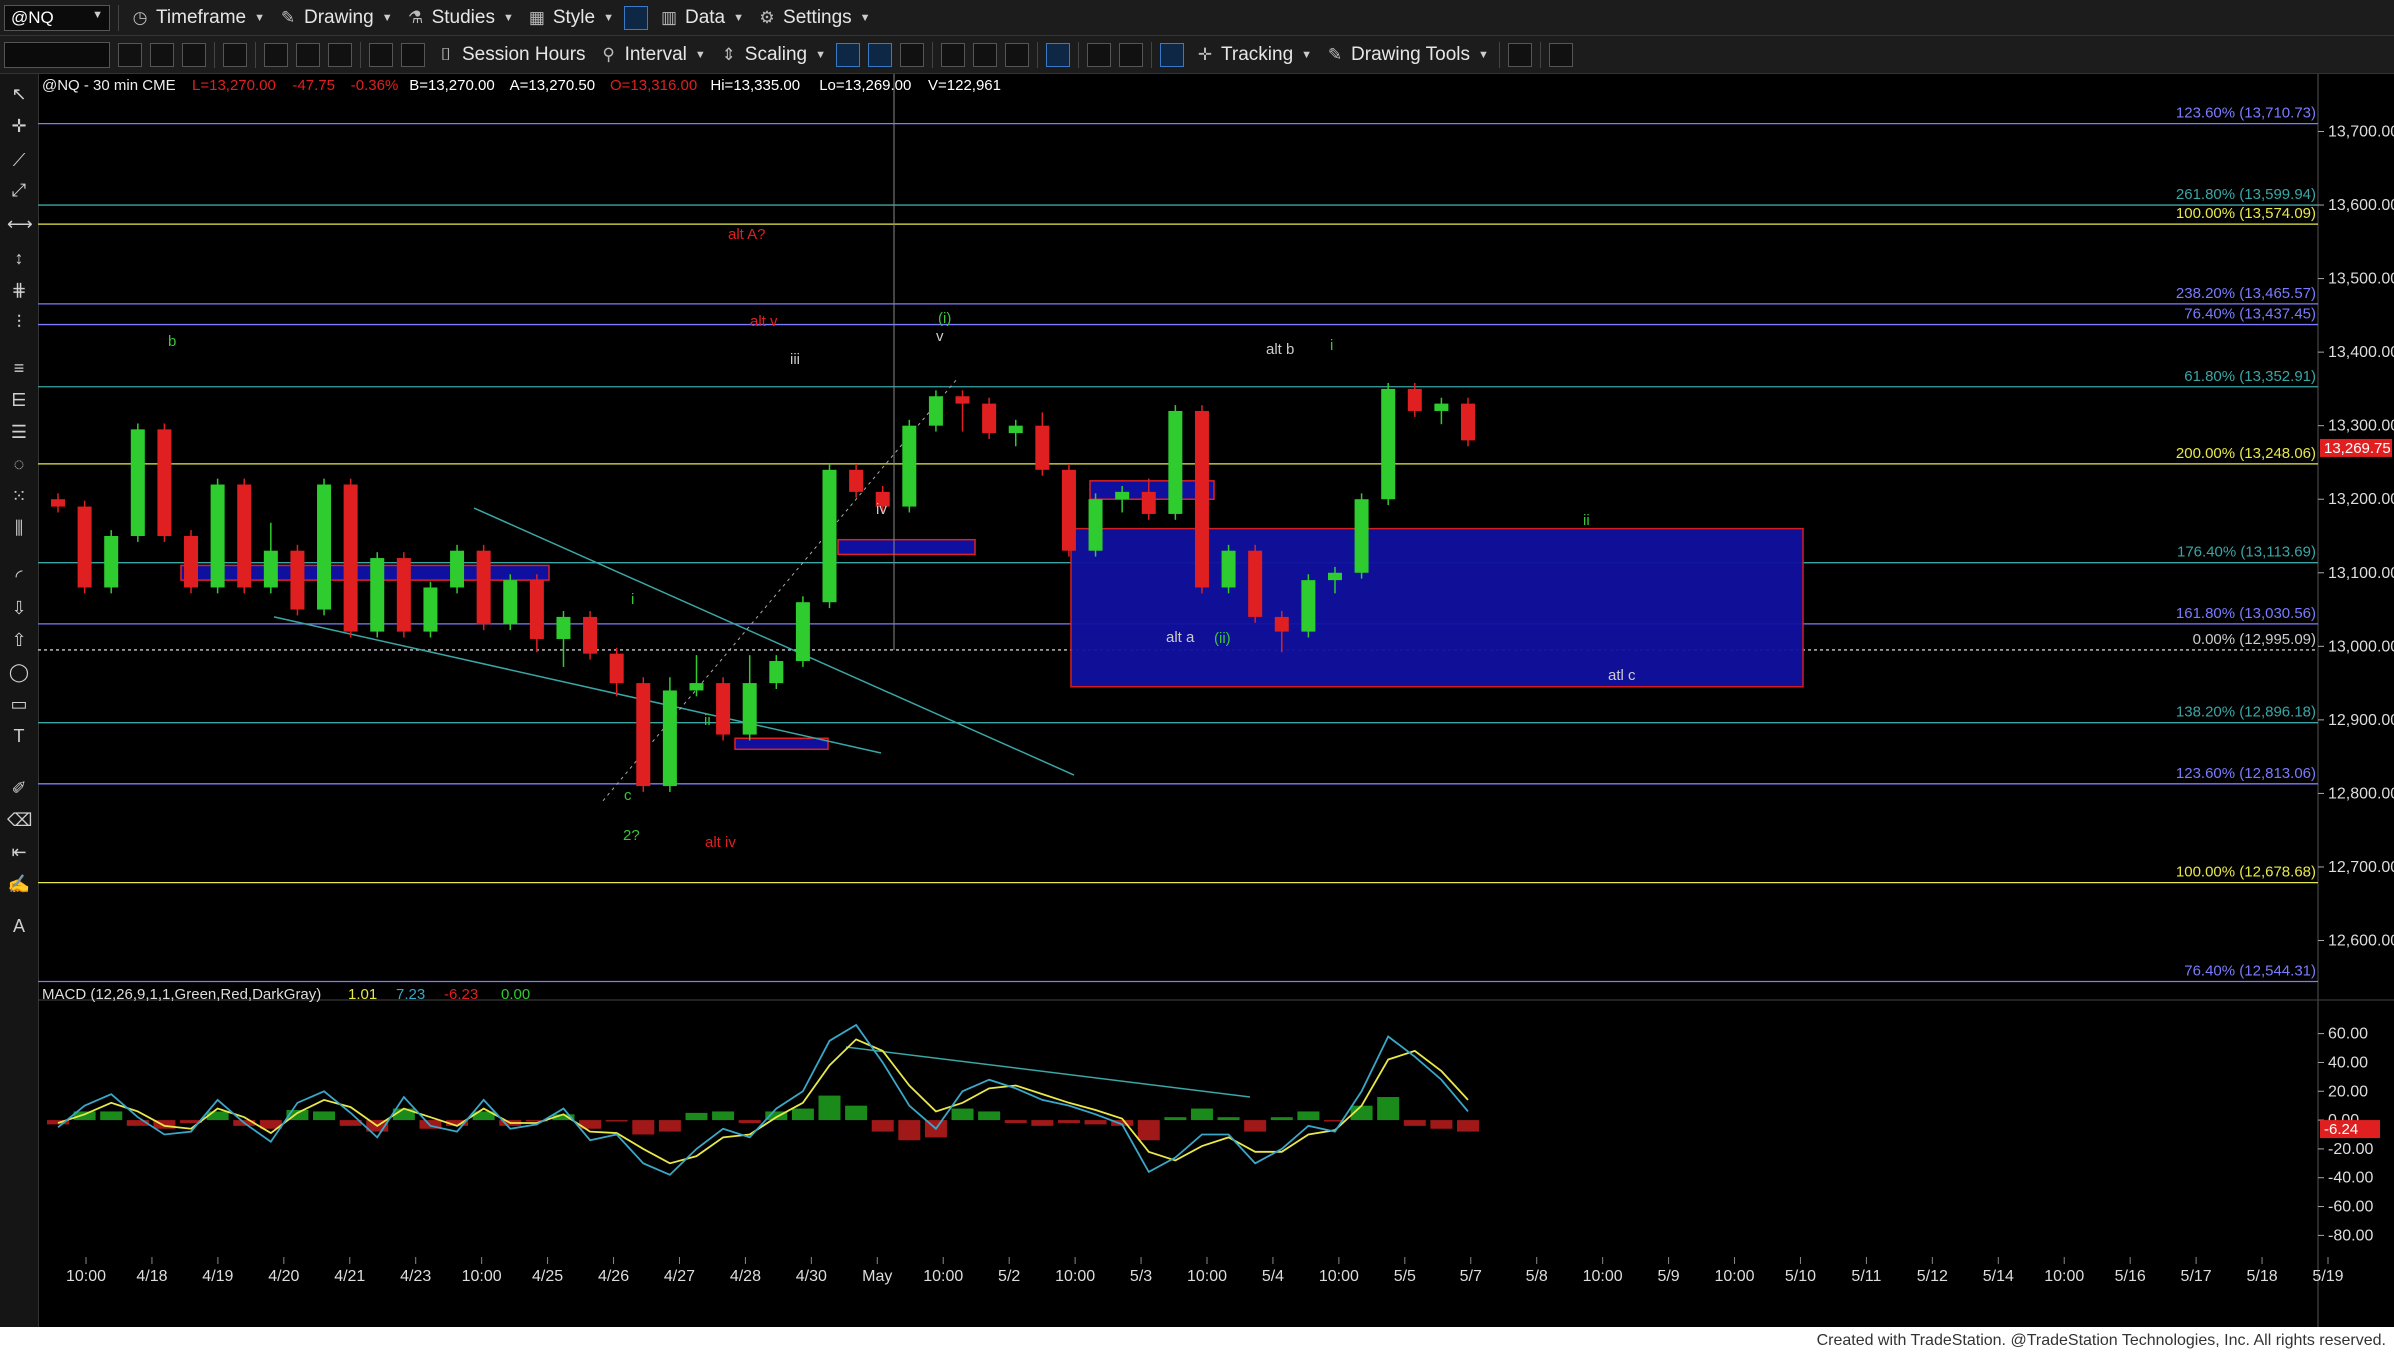 The image size is (2394, 1353). What do you see at coordinates (335, 18) in the screenshot?
I see `drawing-button: ✎ Drawing ▼` at bounding box center [335, 18].